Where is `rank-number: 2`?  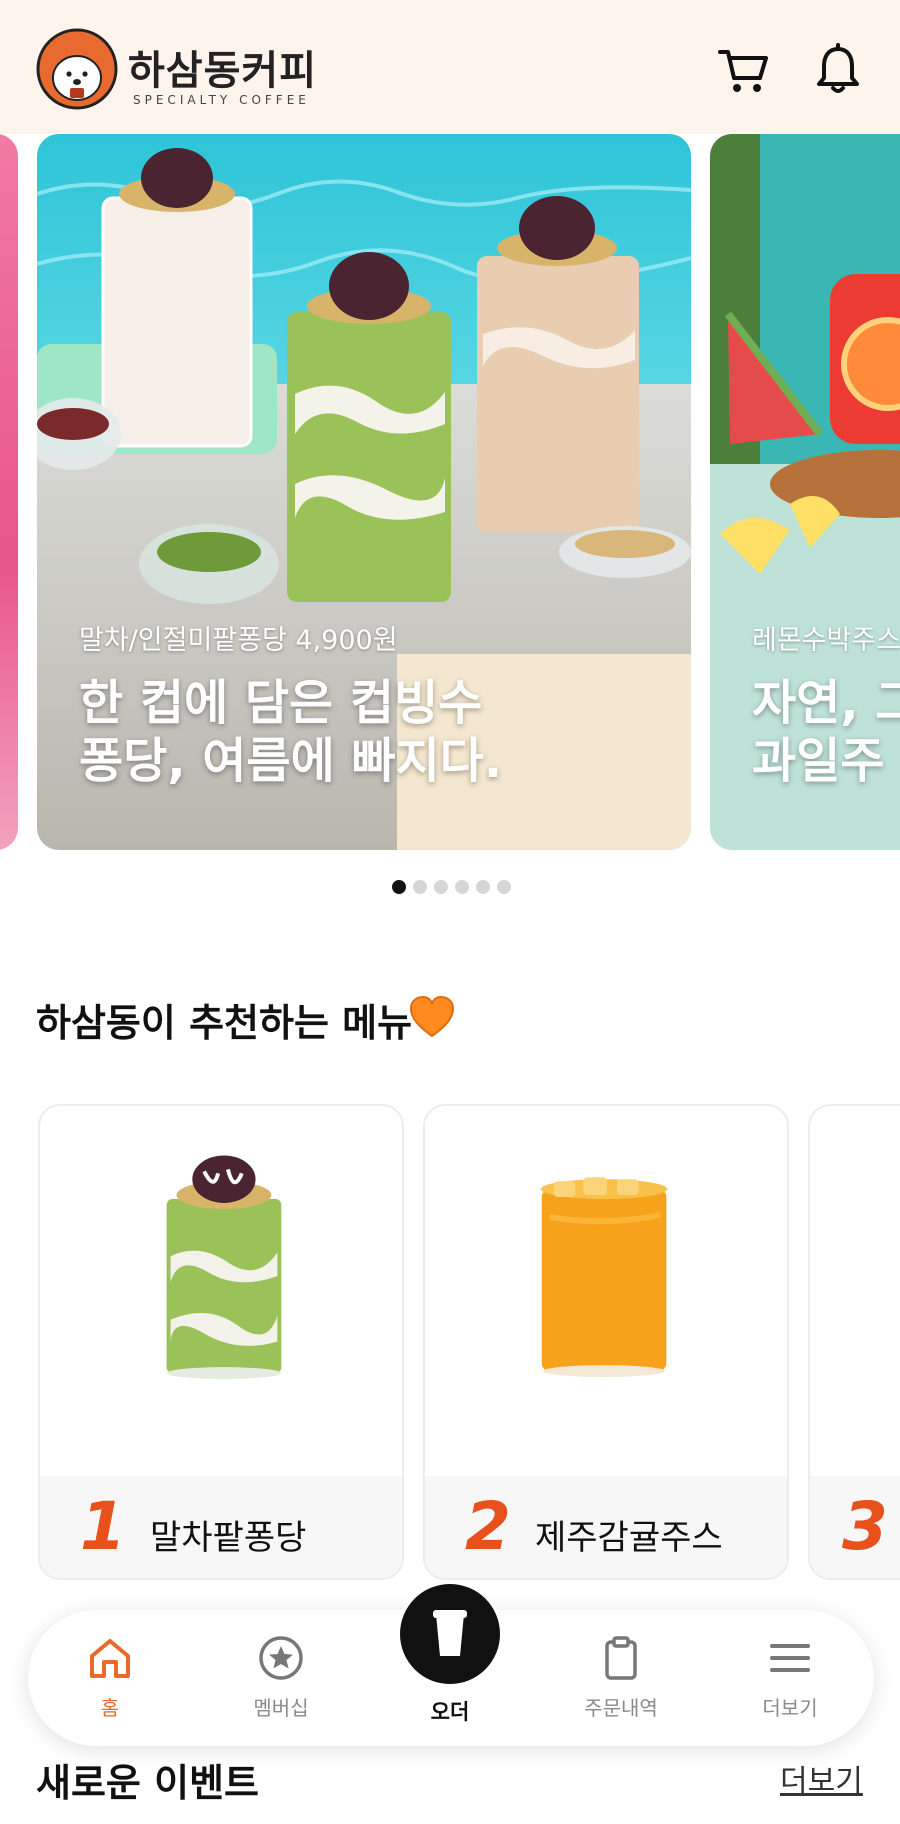 rank-number: 2 is located at coordinates (488, 1526).